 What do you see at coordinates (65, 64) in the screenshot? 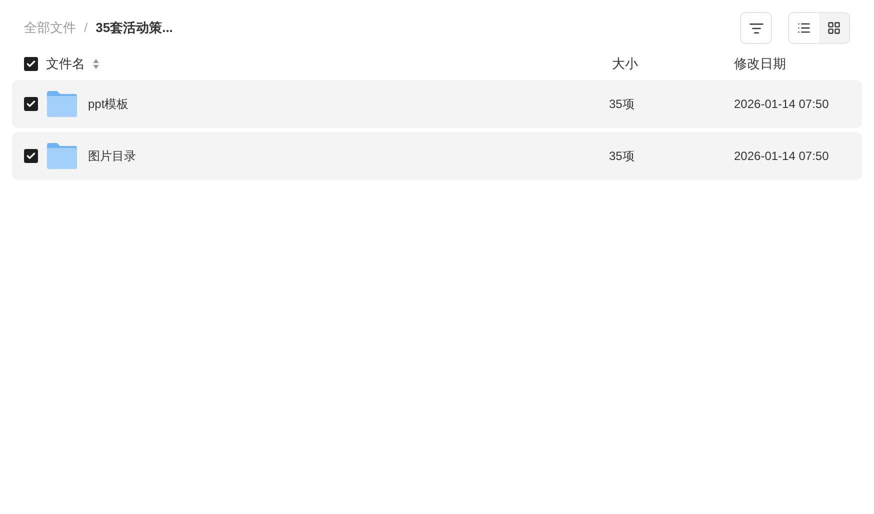
I see `column-header: 文件名` at bounding box center [65, 64].